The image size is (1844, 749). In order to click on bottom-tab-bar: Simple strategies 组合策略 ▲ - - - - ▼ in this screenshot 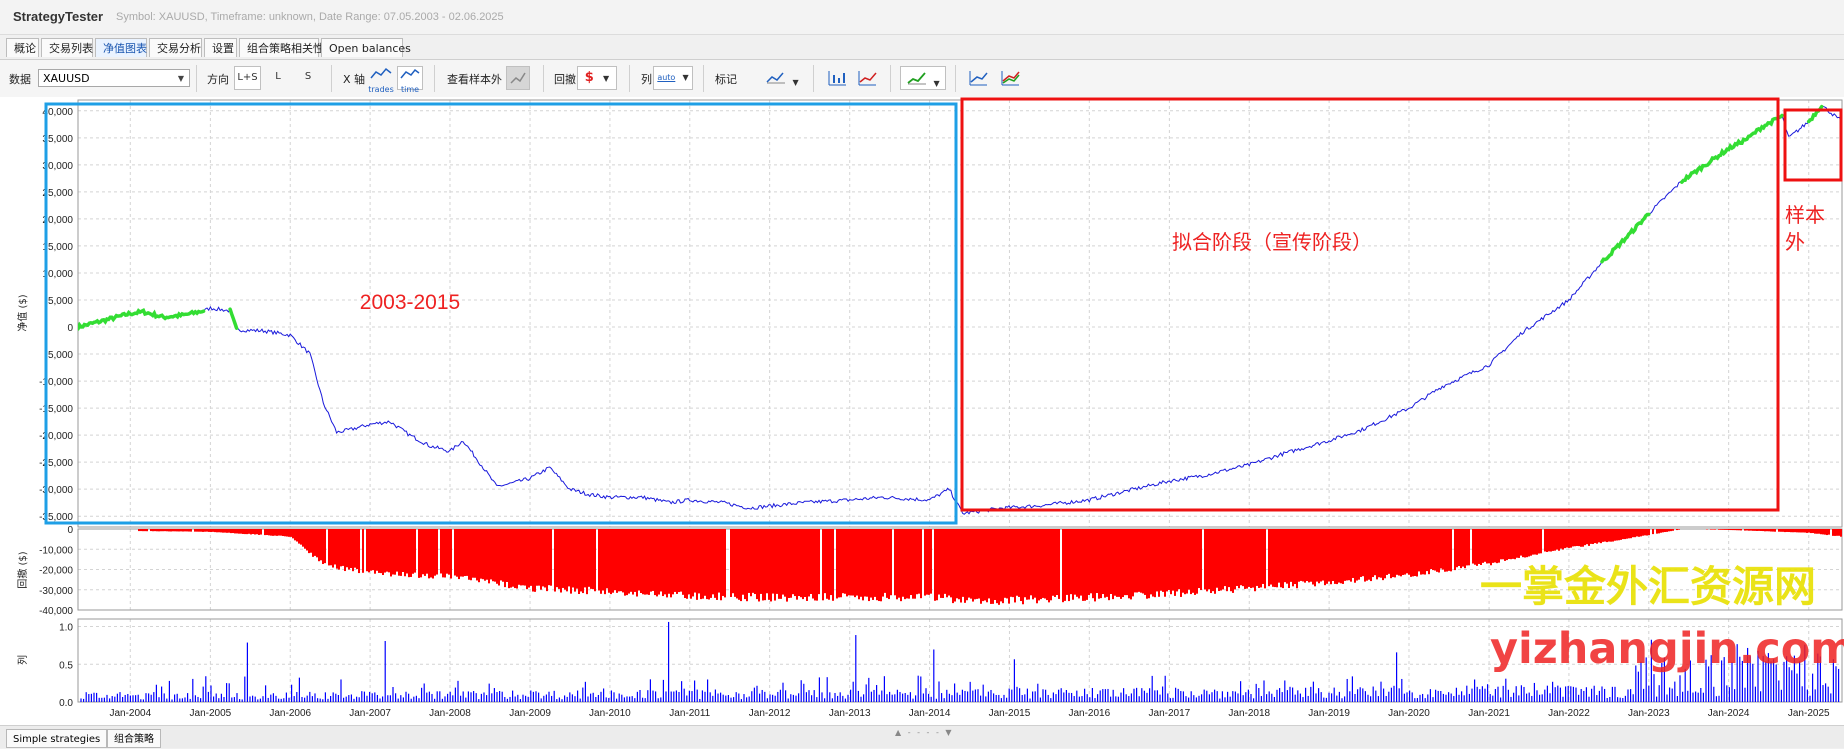, I will do `click(922, 736)`.